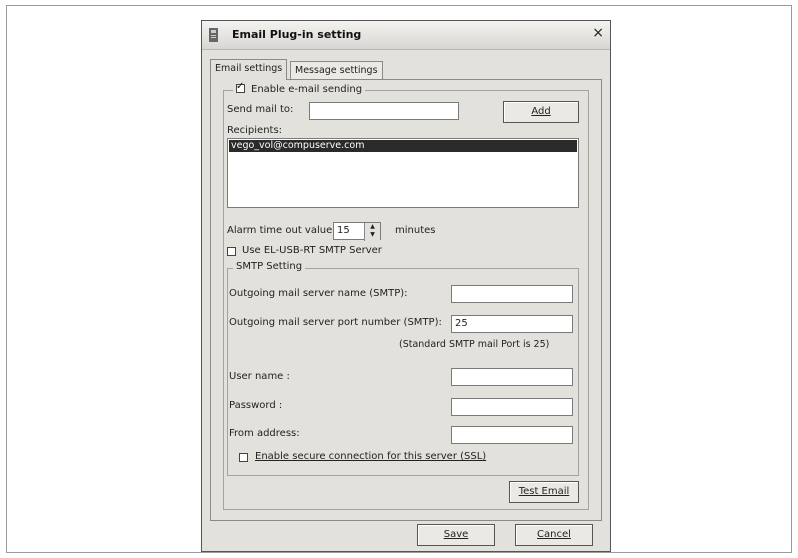 The width and height of the screenshot is (798, 558). I want to click on spin-up-icon: ▲, so click(372, 227).